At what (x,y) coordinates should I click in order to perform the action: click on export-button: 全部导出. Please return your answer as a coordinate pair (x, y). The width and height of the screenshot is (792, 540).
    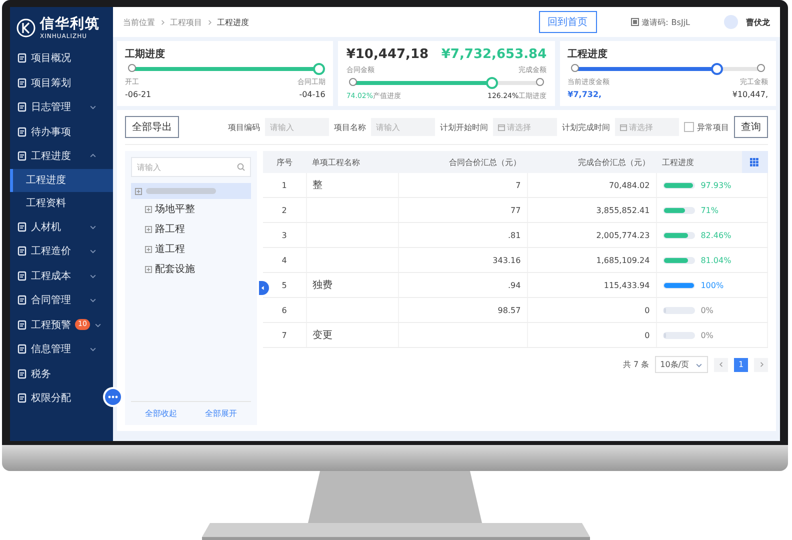
    Looking at the image, I should click on (152, 127).